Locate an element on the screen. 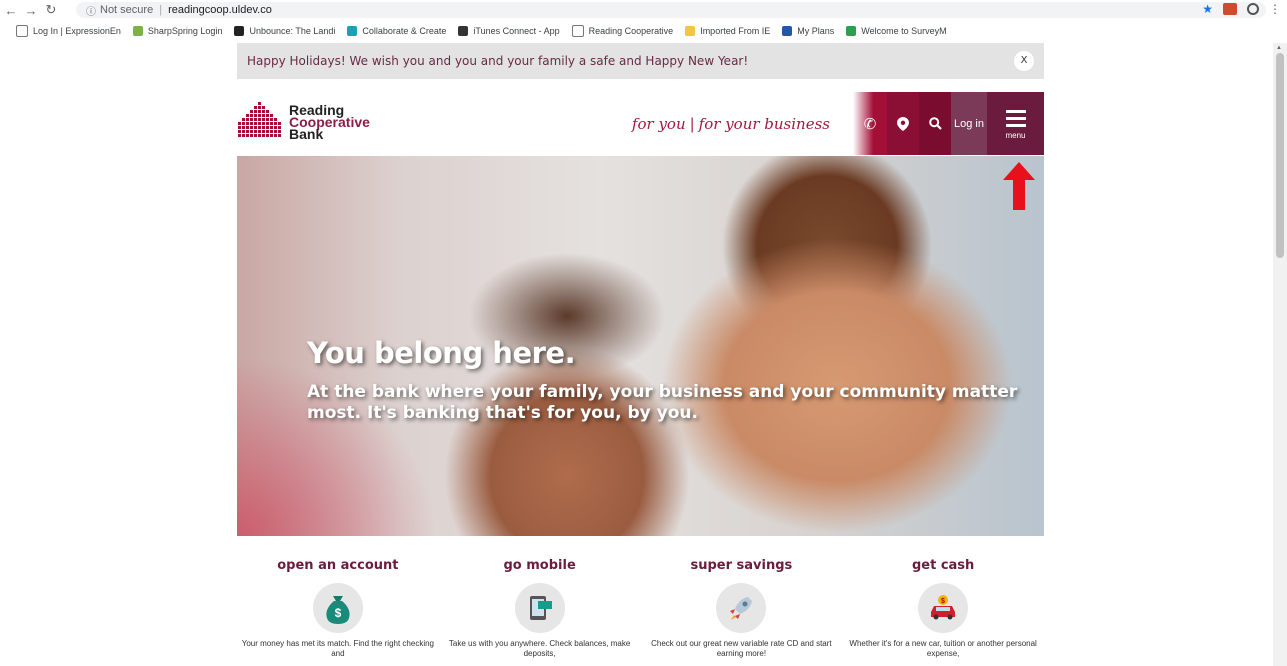 Image resolution: width=1287 pixels, height=666 pixels. bank-logo: Reading Cooperative Bank is located at coordinates (303, 122).